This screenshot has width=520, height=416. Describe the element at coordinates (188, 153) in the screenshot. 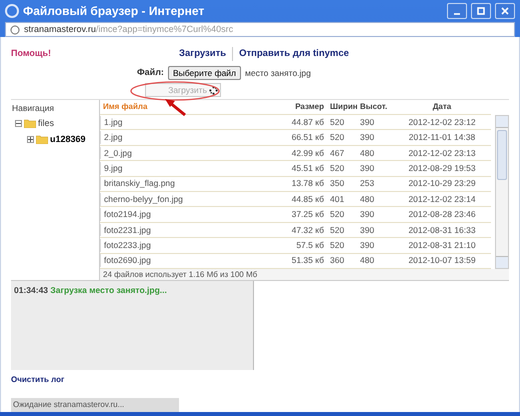

I see `table-cell: 2_0.jpg` at that location.